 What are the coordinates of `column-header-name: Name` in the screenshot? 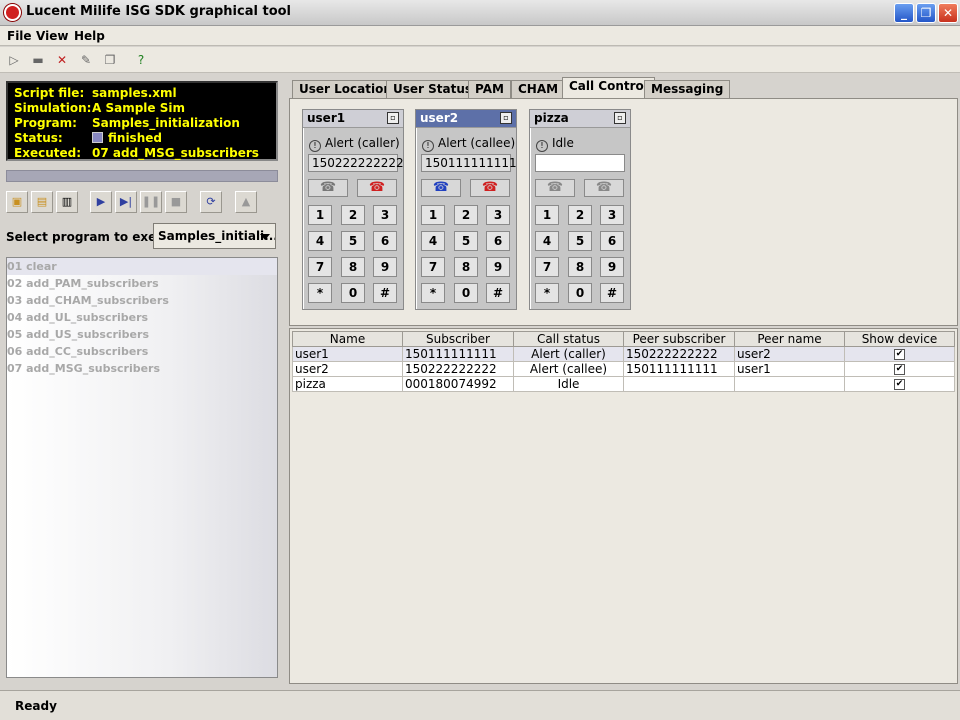 It's located at (347, 339).